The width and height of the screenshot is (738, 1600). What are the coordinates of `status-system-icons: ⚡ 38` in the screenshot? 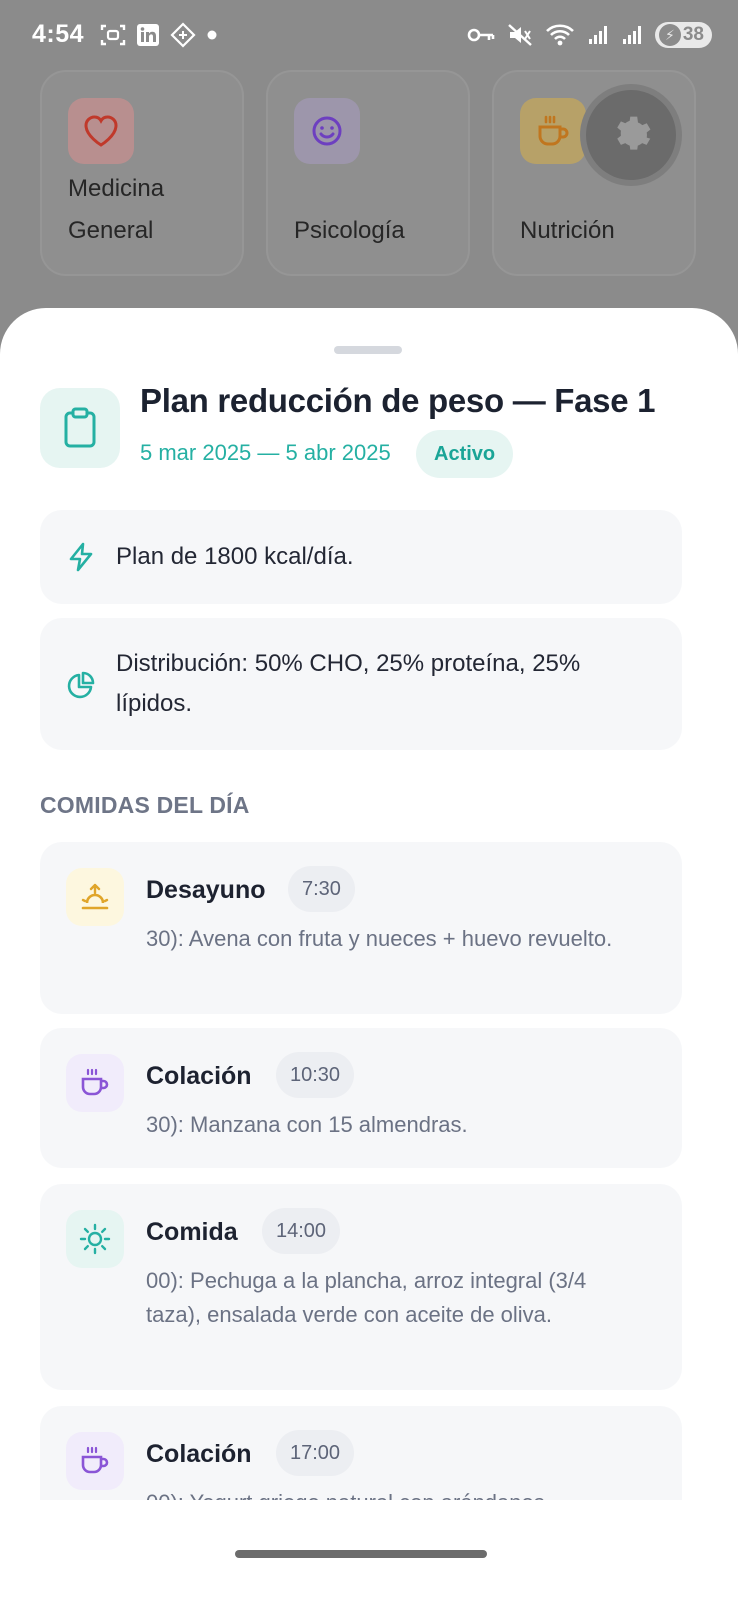 It's located at (589, 35).